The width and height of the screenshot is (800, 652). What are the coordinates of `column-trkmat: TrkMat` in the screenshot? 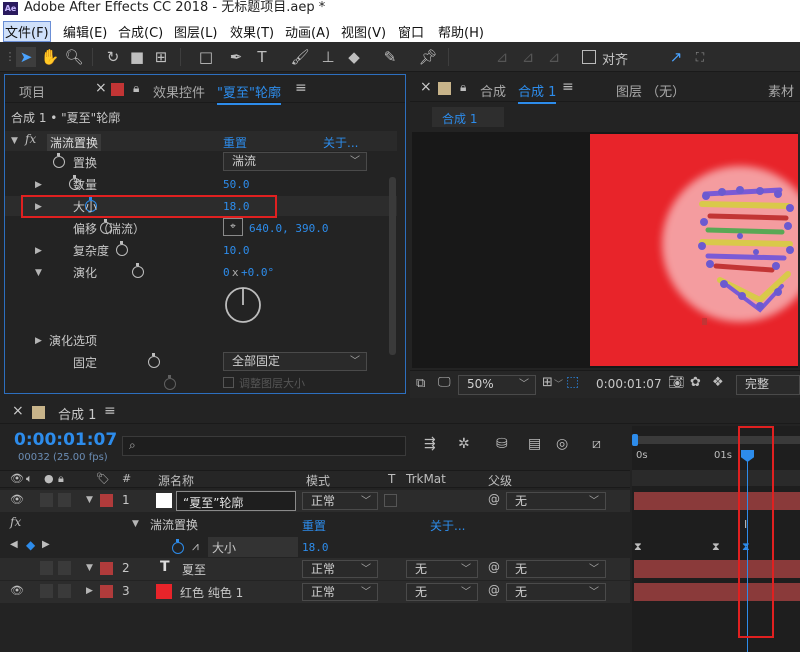 It's located at (426, 479).